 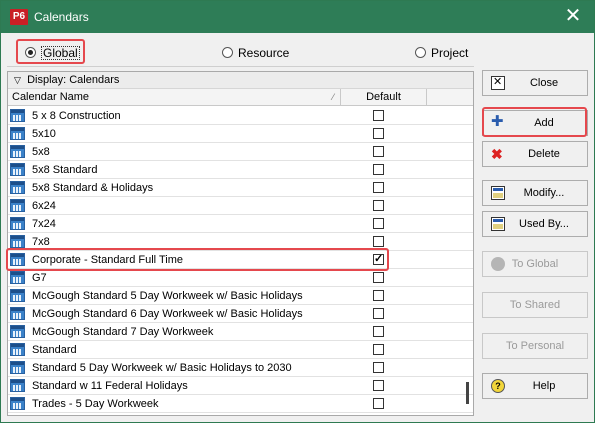 I want to click on table-row: McGough Standard 7 Day Workweek, so click(x=240, y=332).